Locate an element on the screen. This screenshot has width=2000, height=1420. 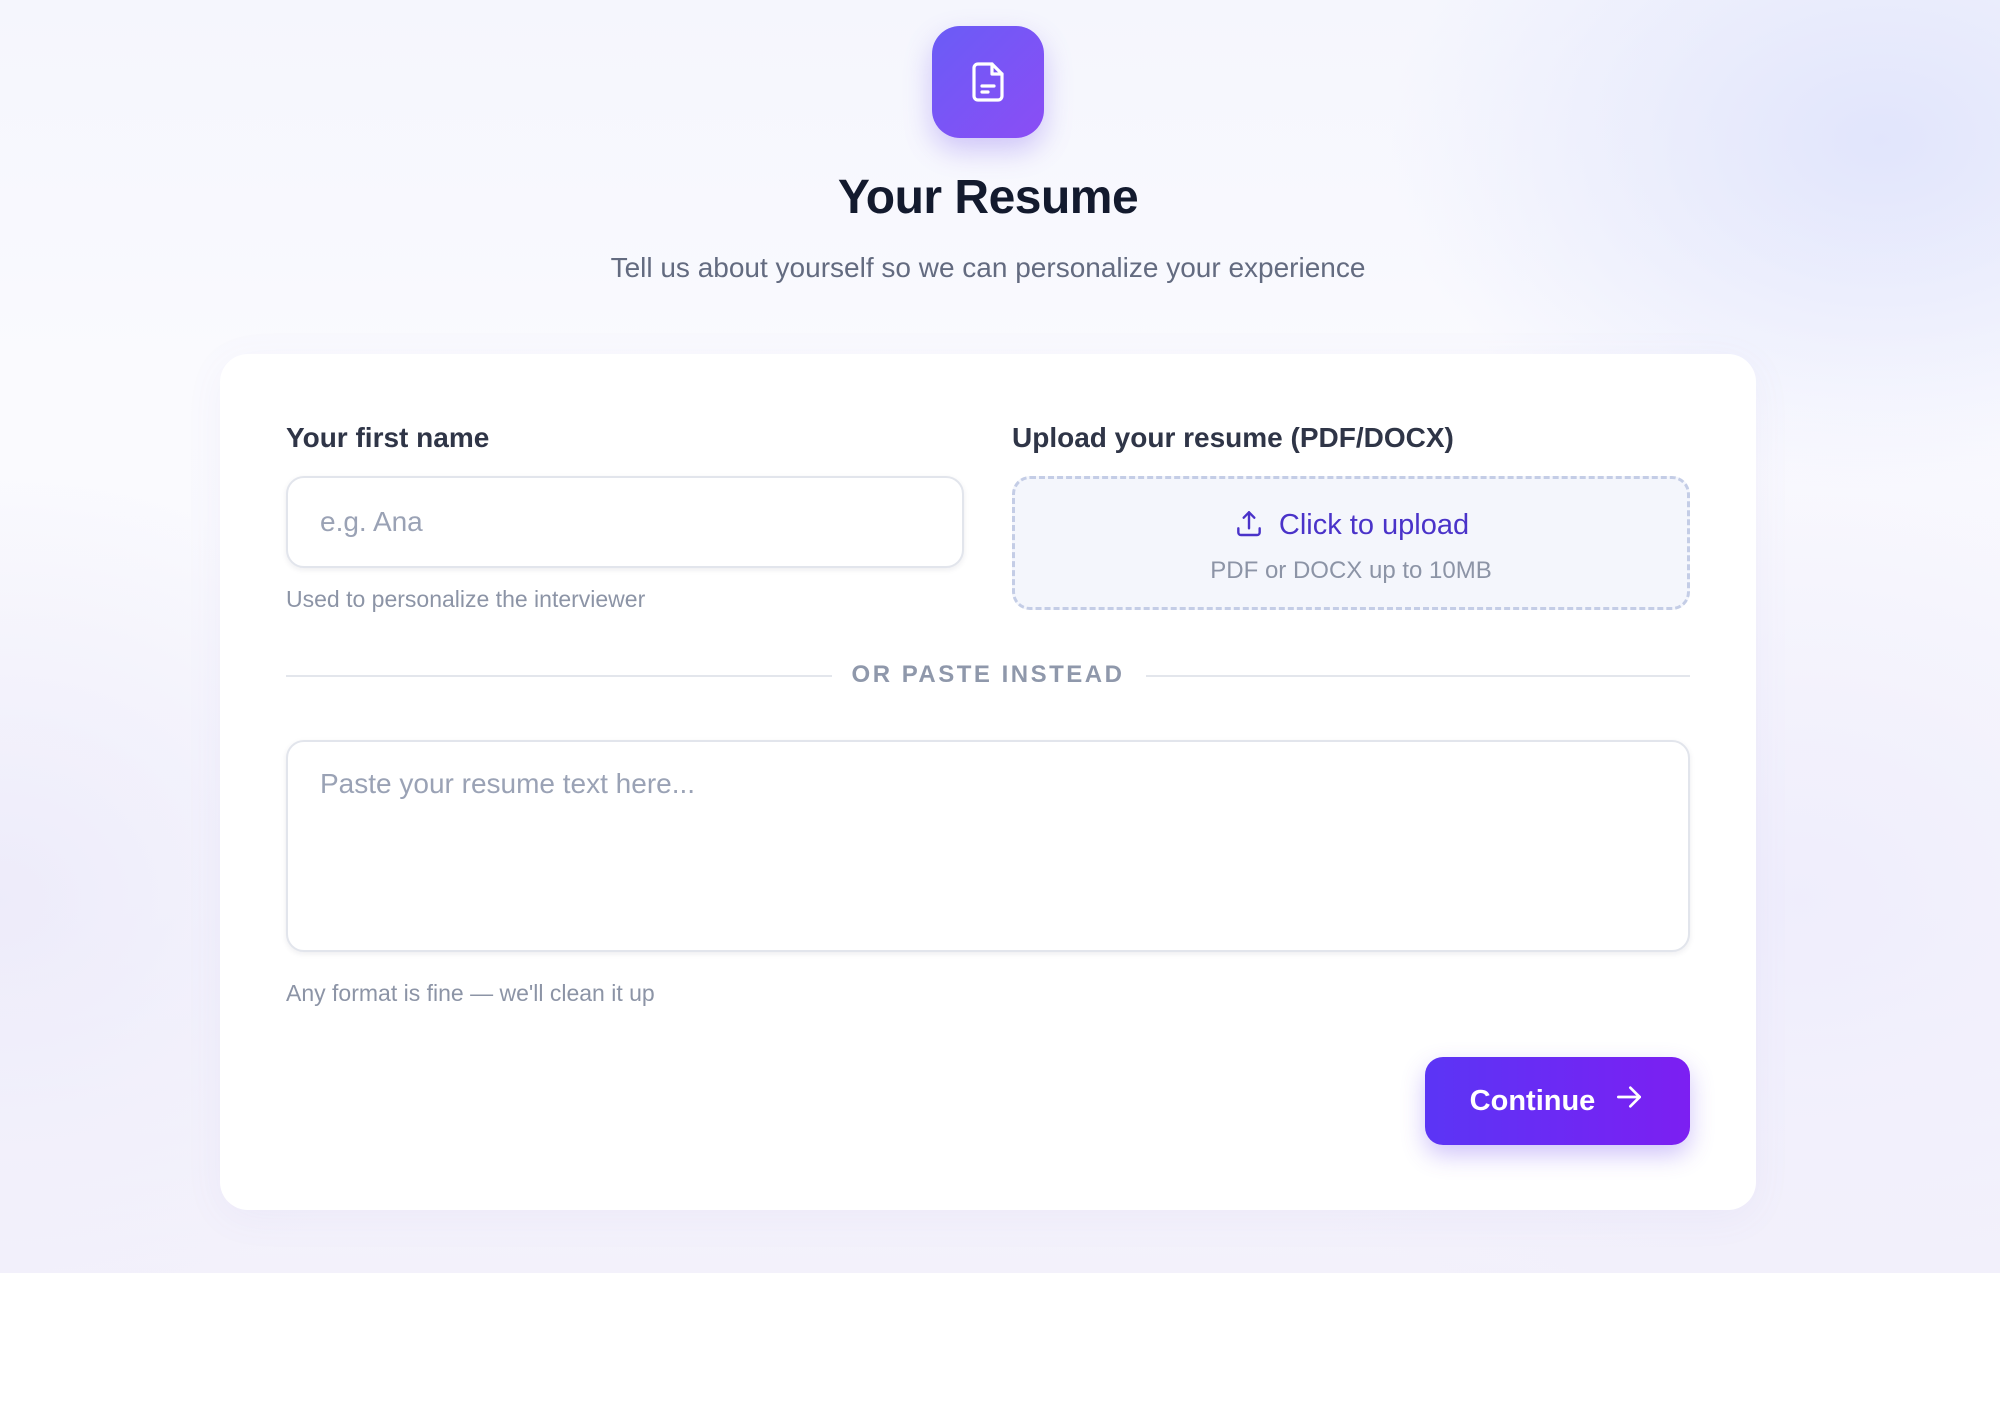
divider-text: OR PASTE INSTEAD is located at coordinates (988, 674).